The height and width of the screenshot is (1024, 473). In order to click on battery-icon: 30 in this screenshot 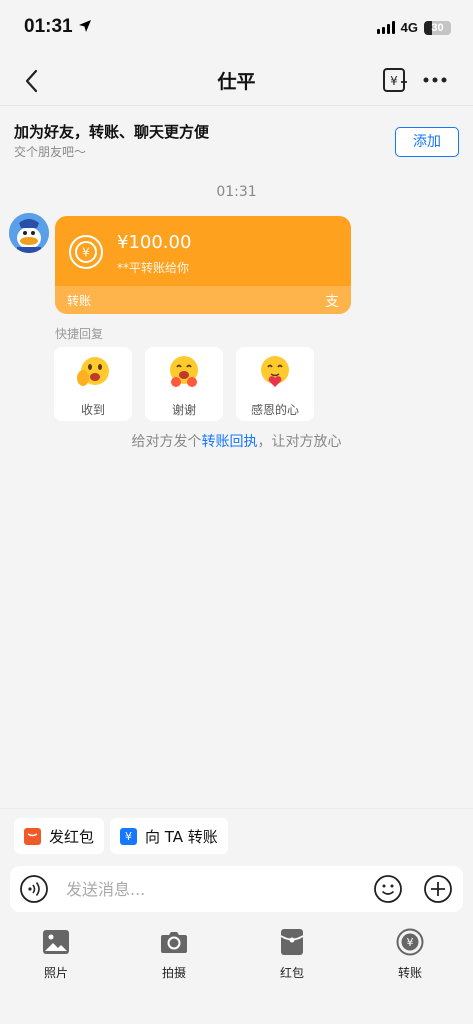, I will do `click(437, 27)`.